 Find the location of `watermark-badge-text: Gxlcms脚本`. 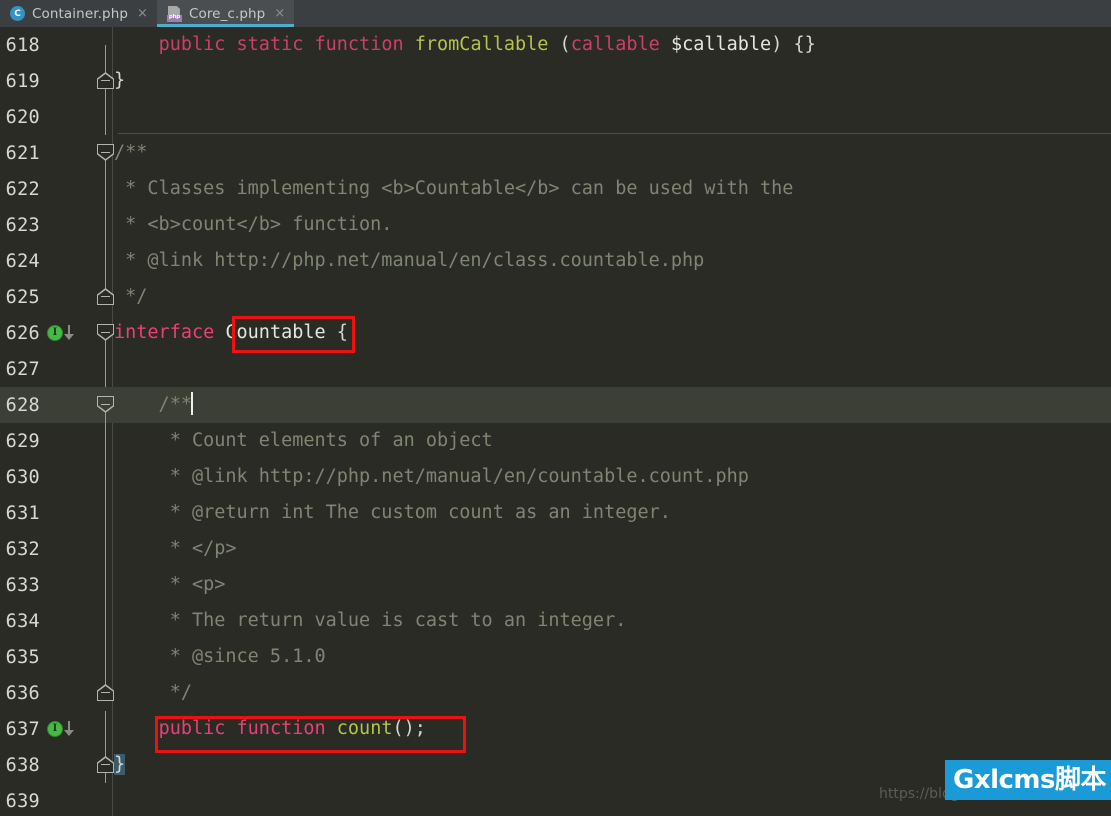

watermark-badge-text: Gxlcms脚本 is located at coordinates (1030, 780).